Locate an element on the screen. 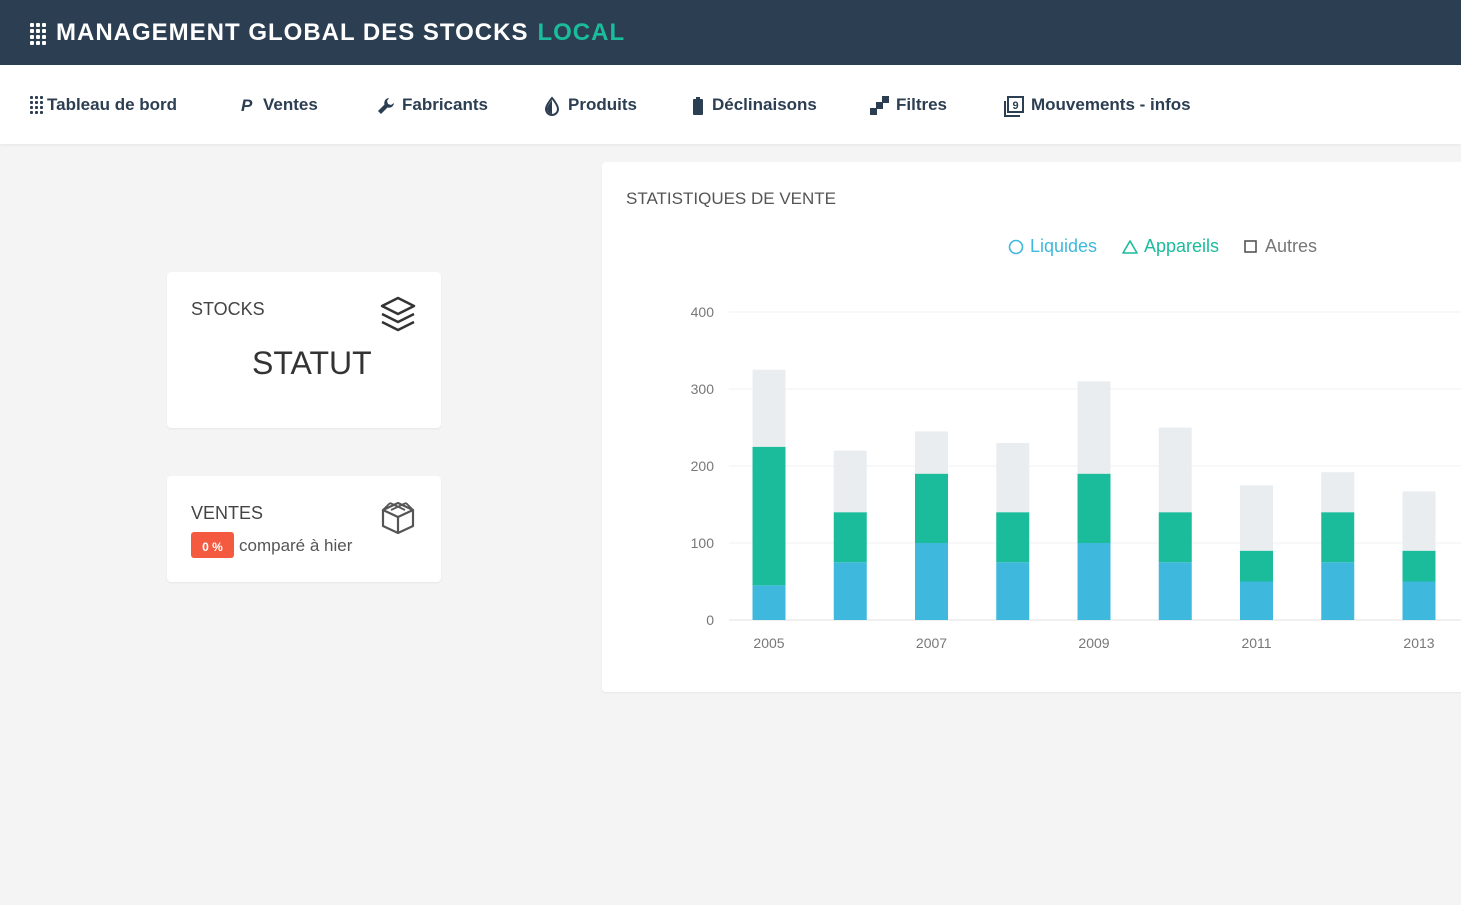 This screenshot has width=1461, height=905. x-tick-label: 2007 is located at coordinates (931, 643).